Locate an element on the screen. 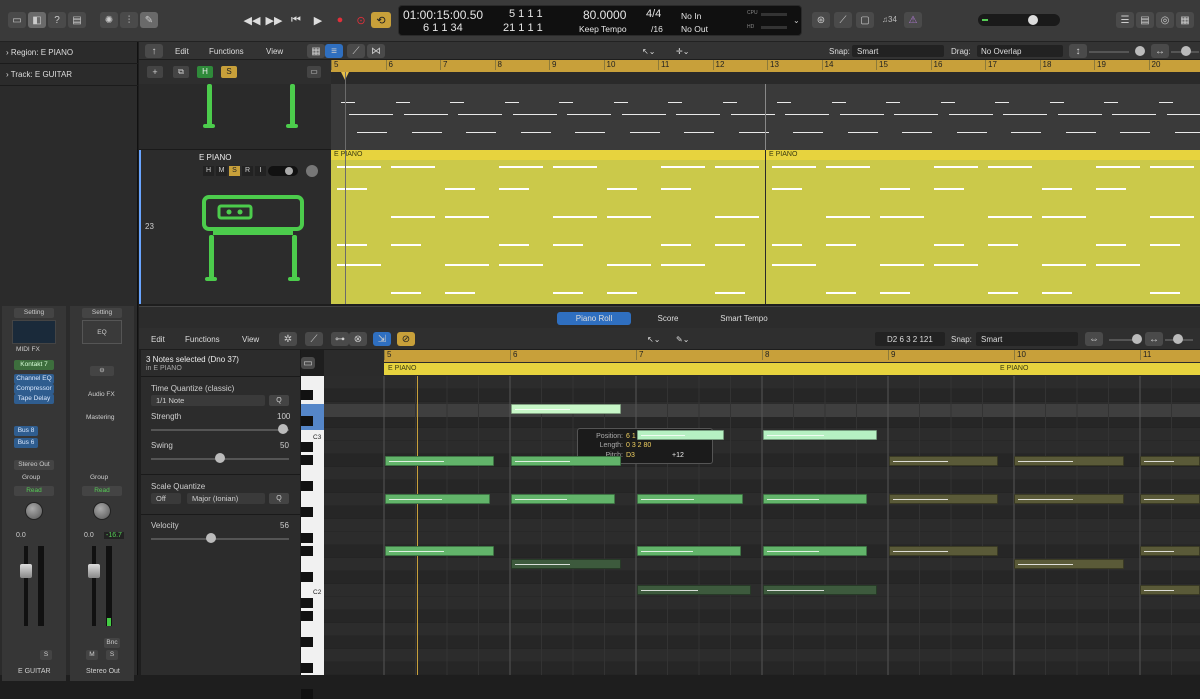  solo-button: S is located at coordinates (46, 655).